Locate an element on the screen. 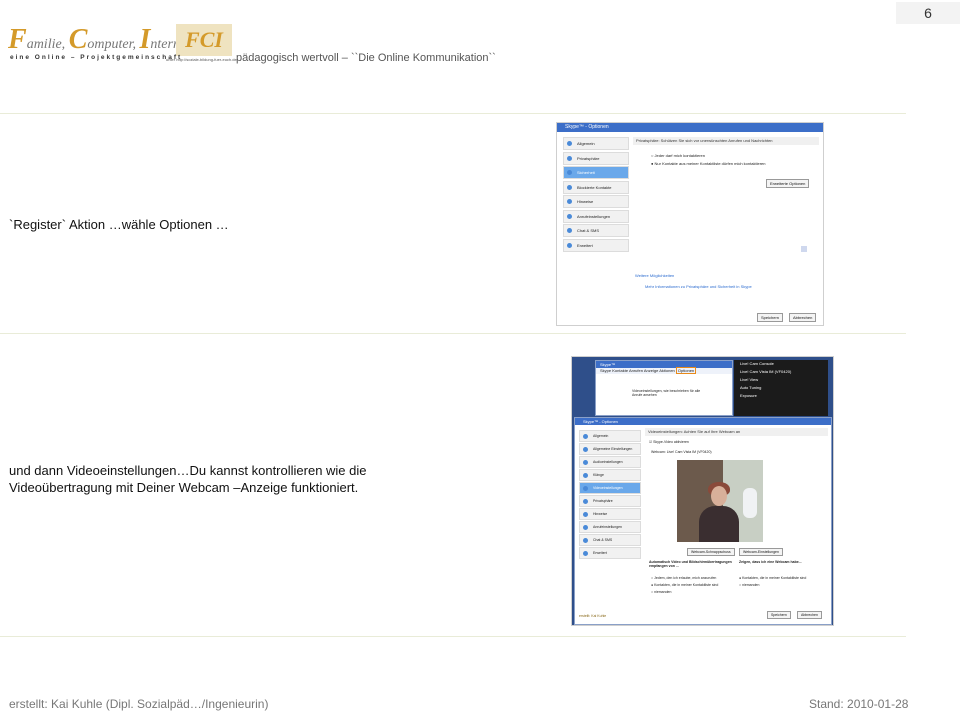 Image resolution: width=960 pixels, height=713 pixels. video-sidebar-item: Erweitert is located at coordinates (610, 553).